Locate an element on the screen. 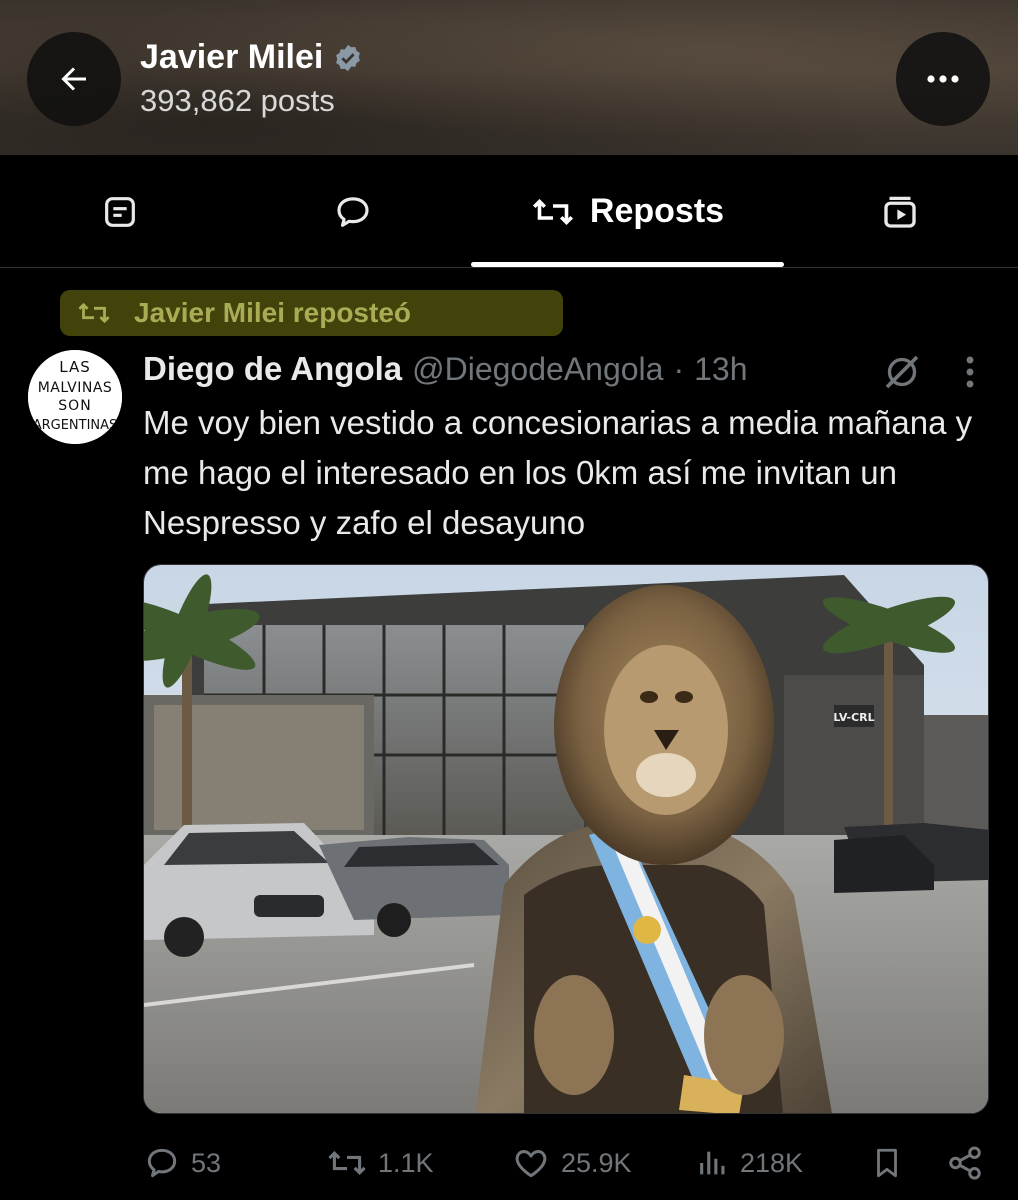 The height and width of the screenshot is (1200, 1018). repost-small-icon is located at coordinates (94, 313).